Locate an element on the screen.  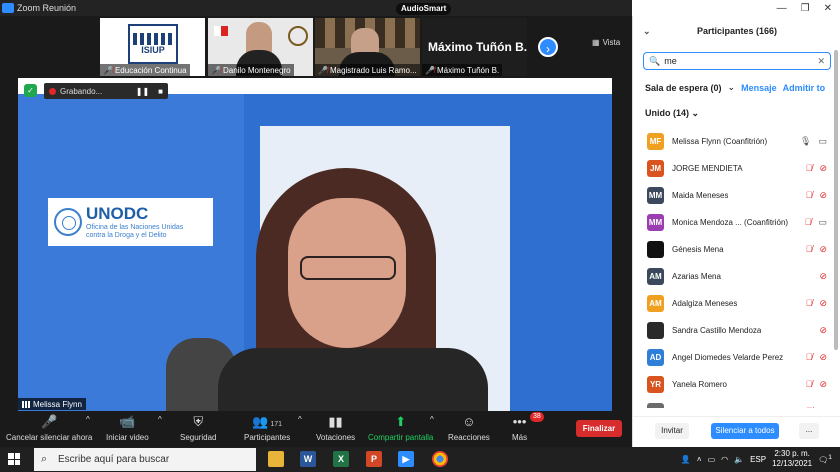
language-indicator: ESP is located at coordinates (758, 459).